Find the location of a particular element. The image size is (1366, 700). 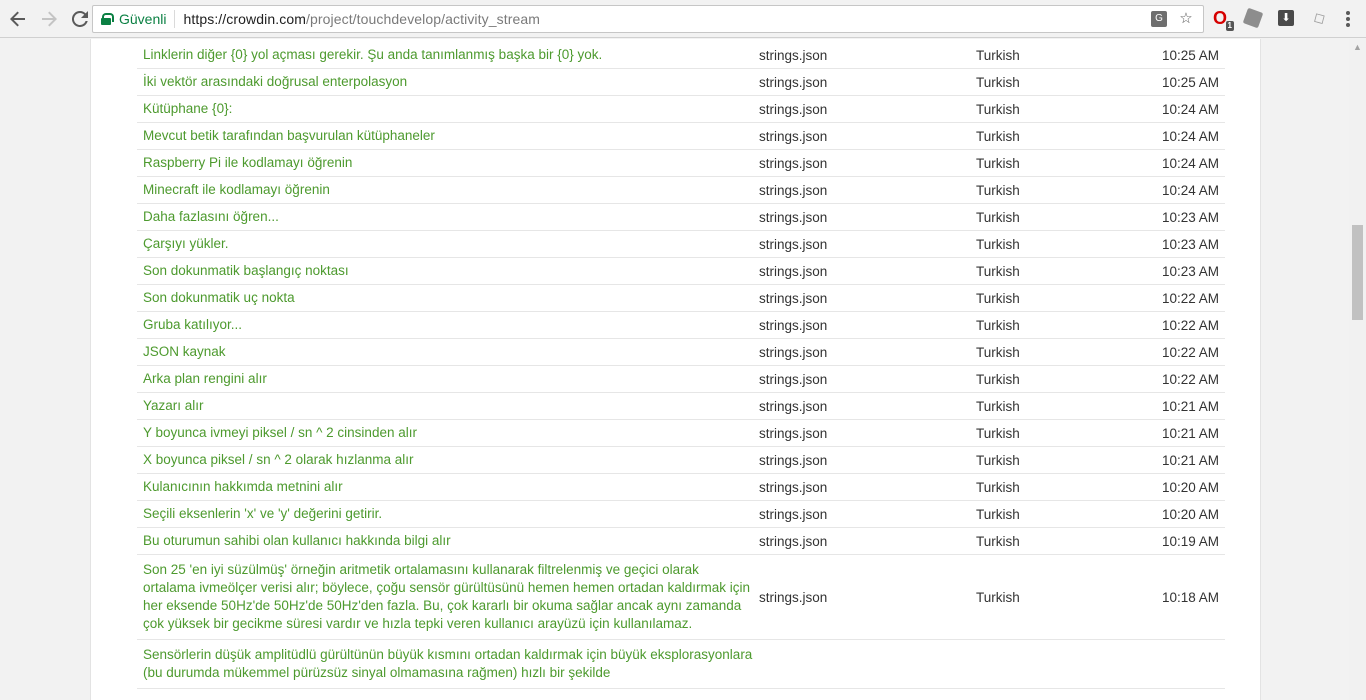

forward-arrow-icon is located at coordinates (49, 18).